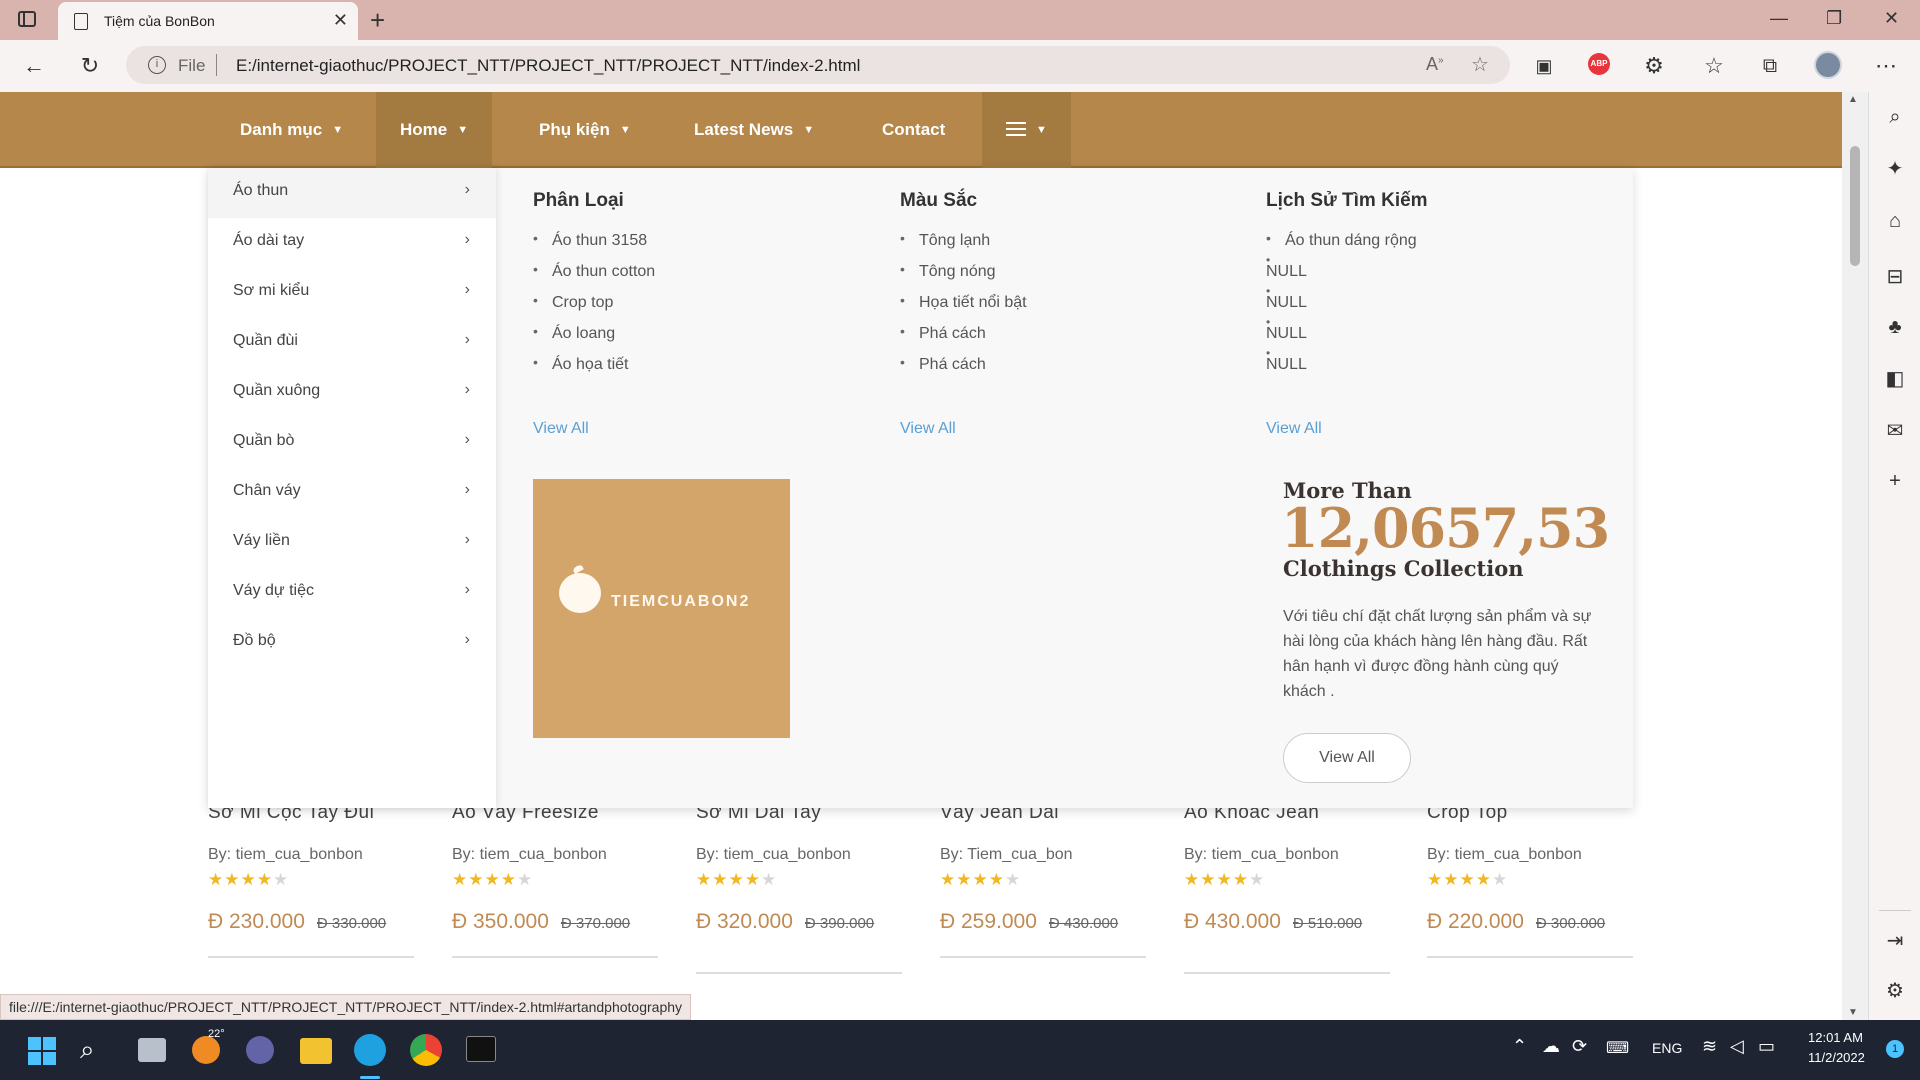 The width and height of the screenshot is (1920, 1080). What do you see at coordinates (1519, 1046) in the screenshot?
I see `chevron-up-icon: ⌃` at bounding box center [1519, 1046].